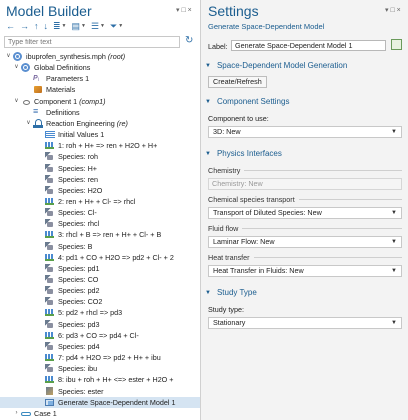 Image resolution: width=408 pixels, height=420 pixels. I want to click on tree-item: 1: roh + H+ => ren + H2O + H+, so click(100, 145).